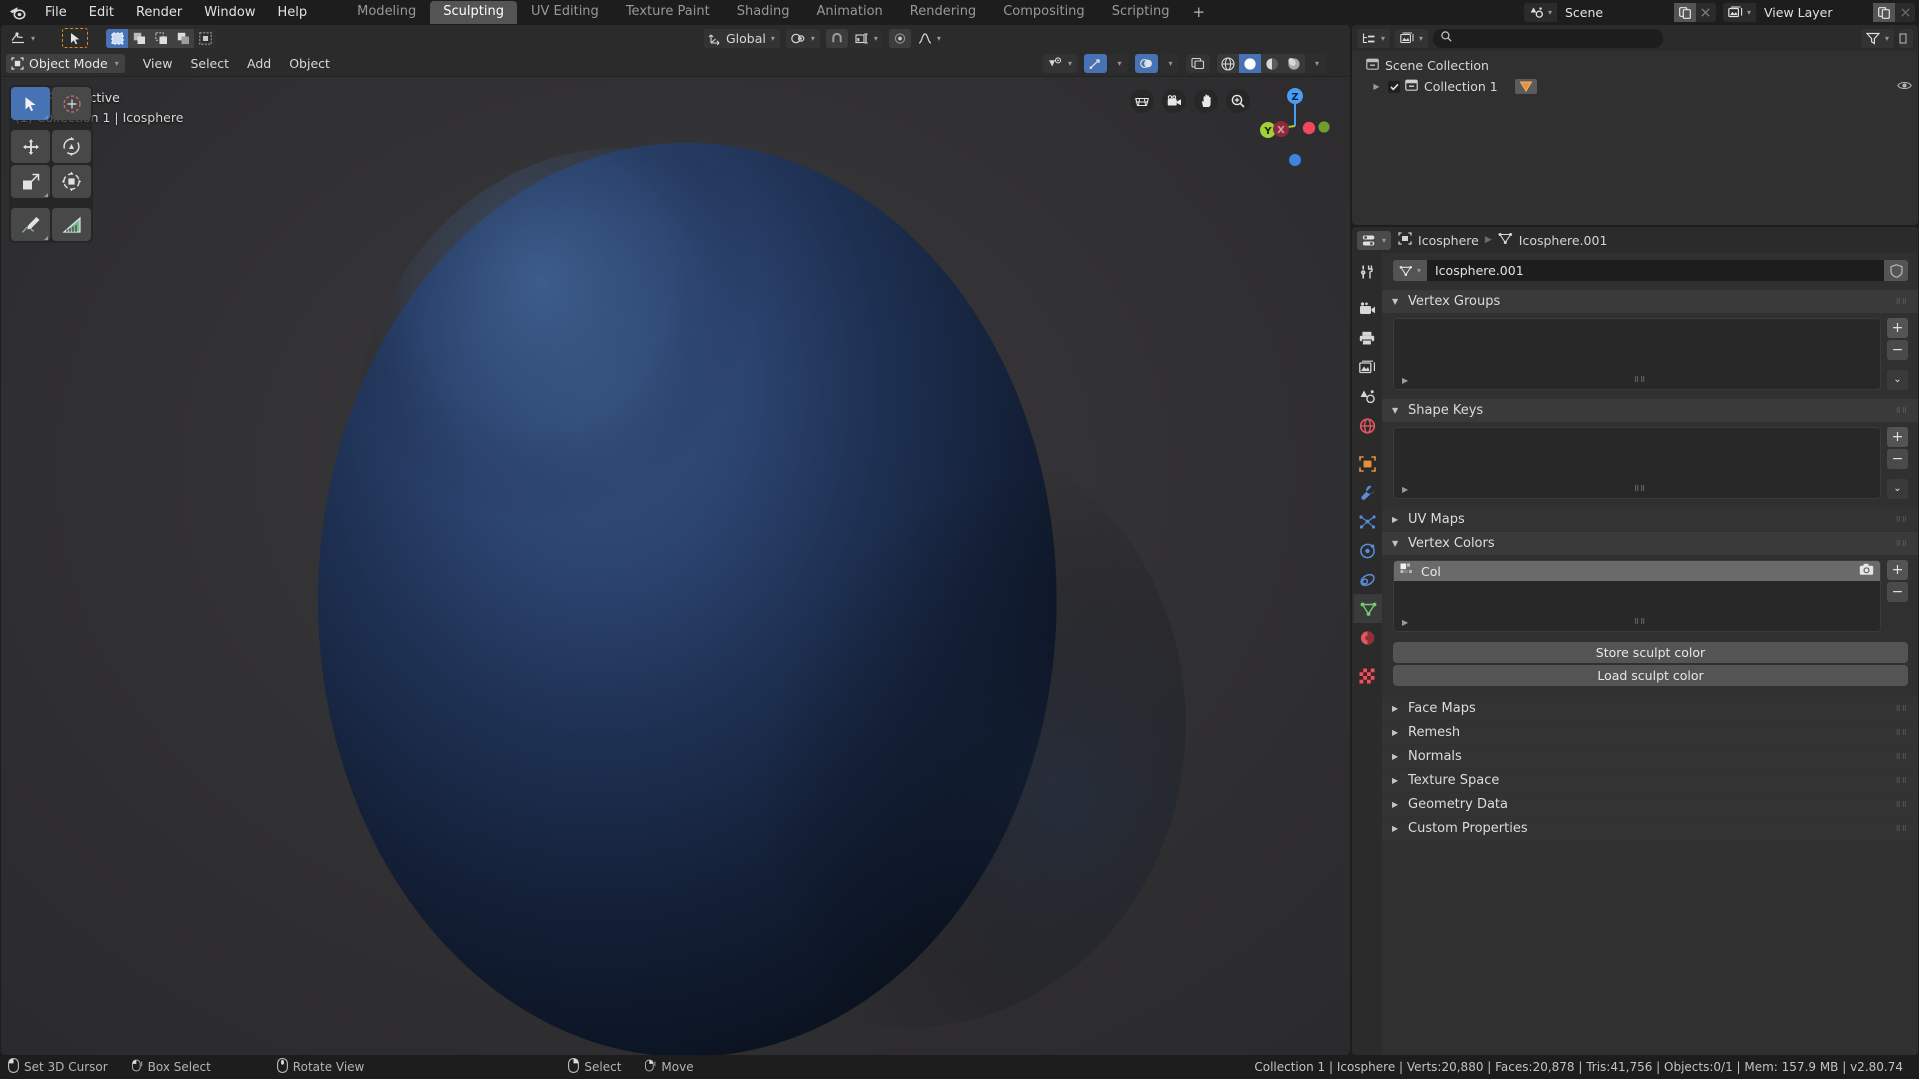  Describe the element at coordinates (1614, 12) in the screenshot. I see `scene-name: Scene` at that location.